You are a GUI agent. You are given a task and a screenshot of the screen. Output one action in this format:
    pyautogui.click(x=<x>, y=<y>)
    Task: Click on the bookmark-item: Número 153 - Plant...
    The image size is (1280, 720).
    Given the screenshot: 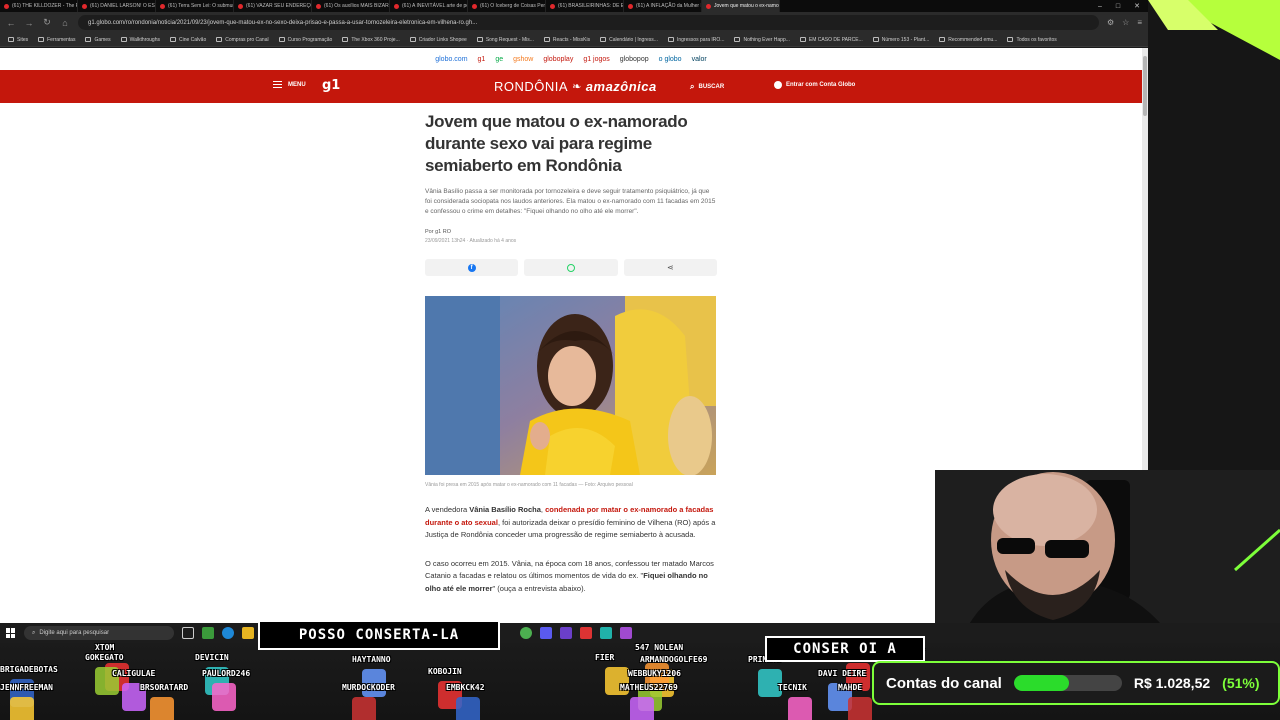 What is the action you would take?
    pyautogui.click(x=900, y=40)
    